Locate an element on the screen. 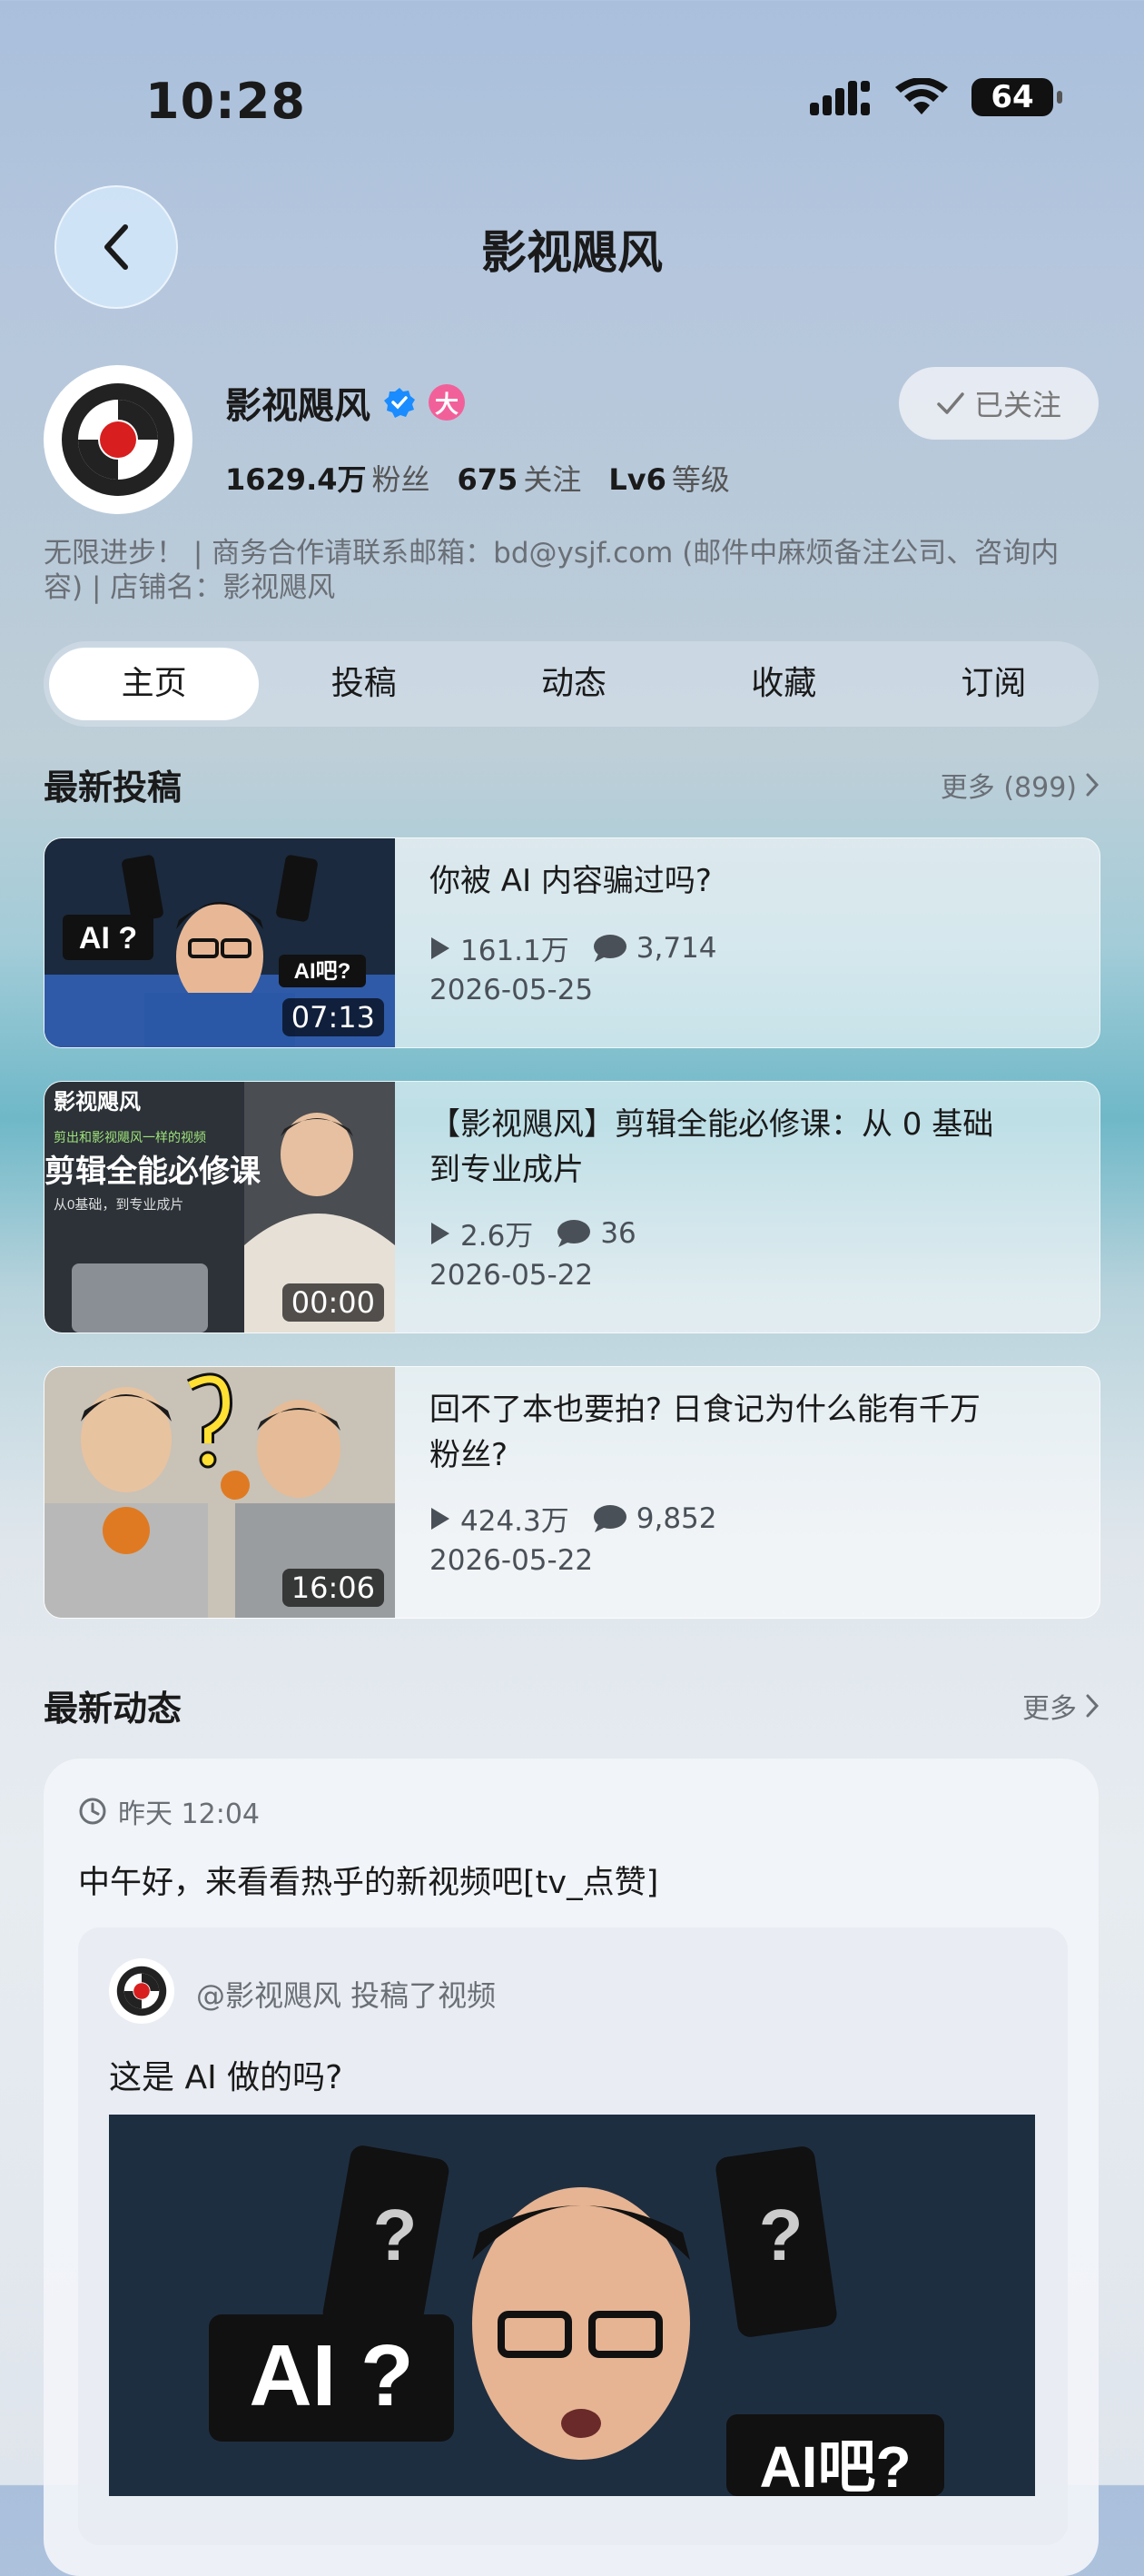  video-views: 161.1万 is located at coordinates (514, 951).